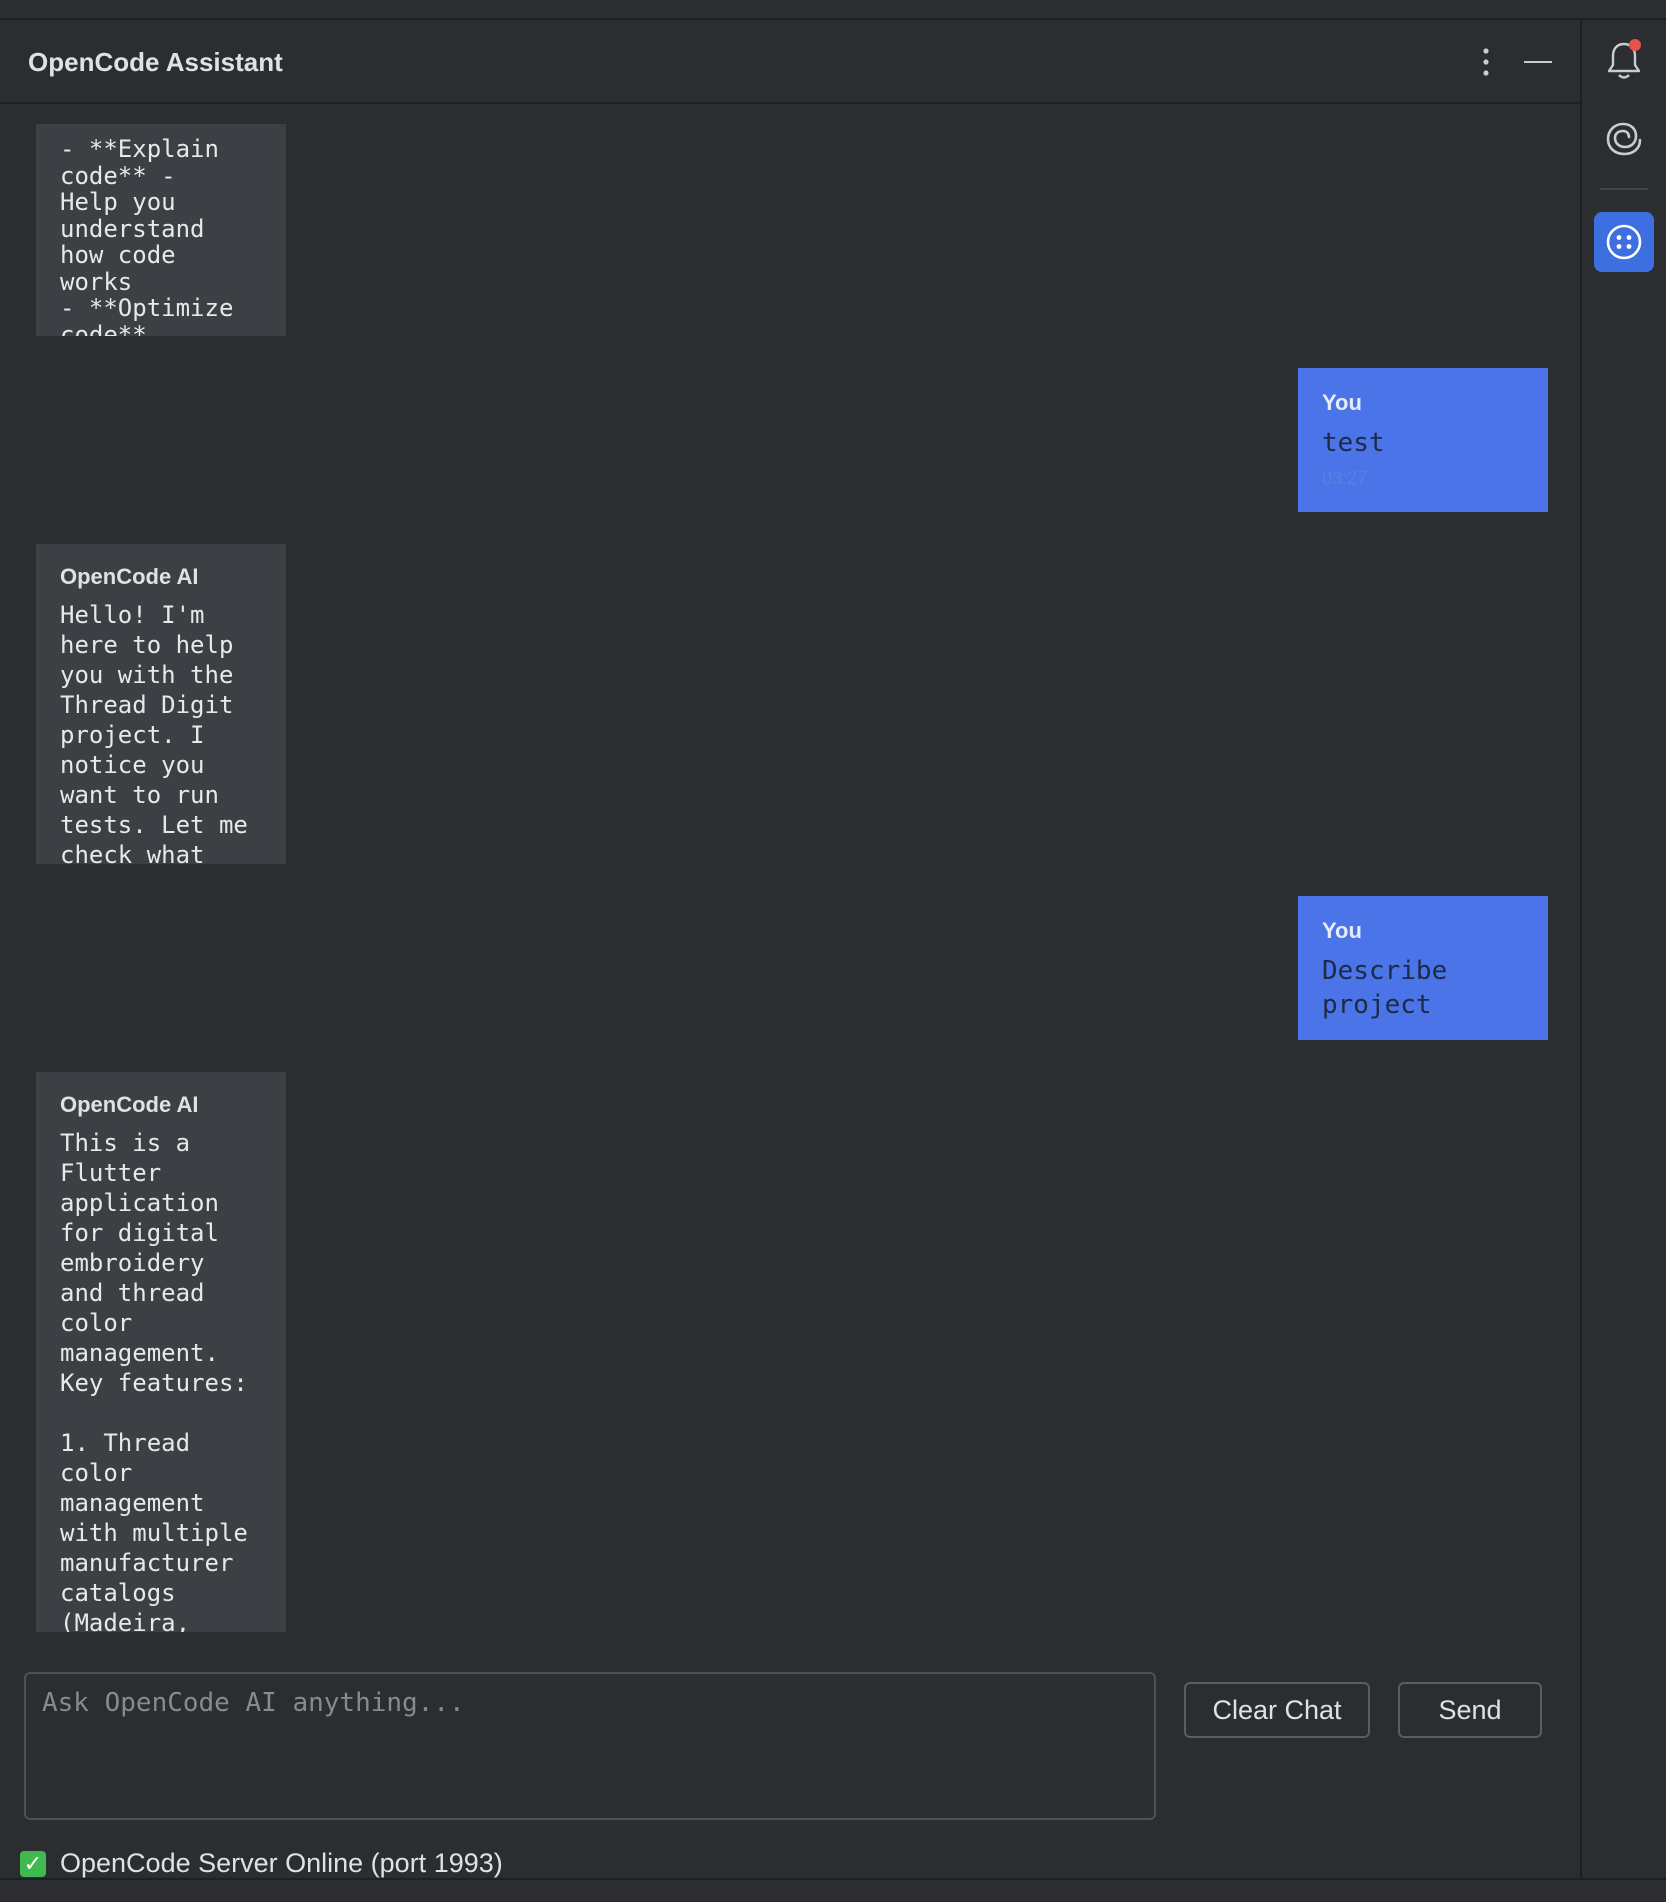 This screenshot has width=1666, height=1902. What do you see at coordinates (1345, 478) in the screenshot?
I see `message-time: 03:27` at bounding box center [1345, 478].